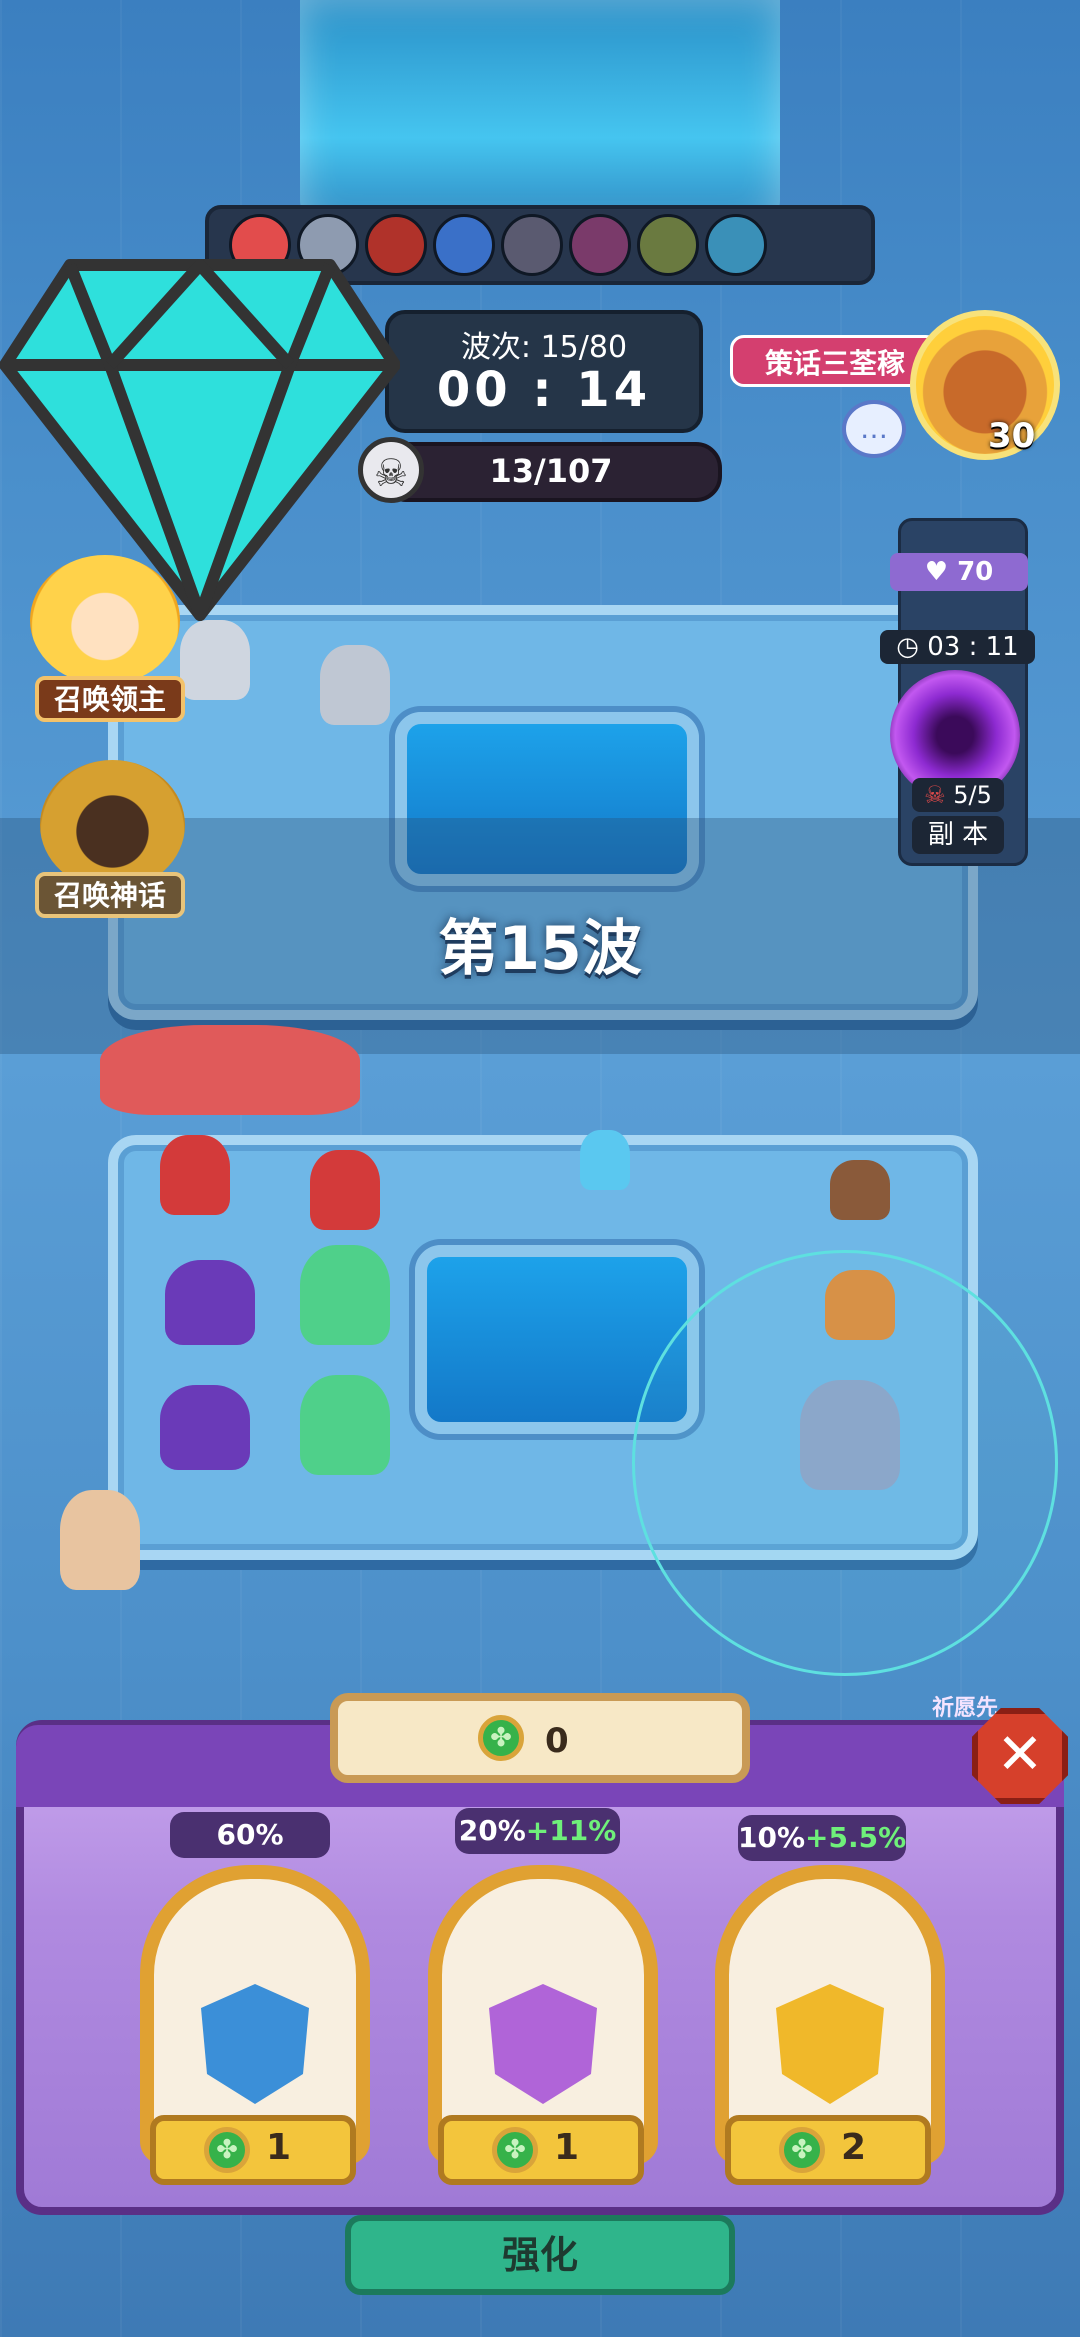 The width and height of the screenshot is (1080, 2337). Describe the element at coordinates (605, 1160) in the screenshot. I see `hero-unit-slime` at that location.